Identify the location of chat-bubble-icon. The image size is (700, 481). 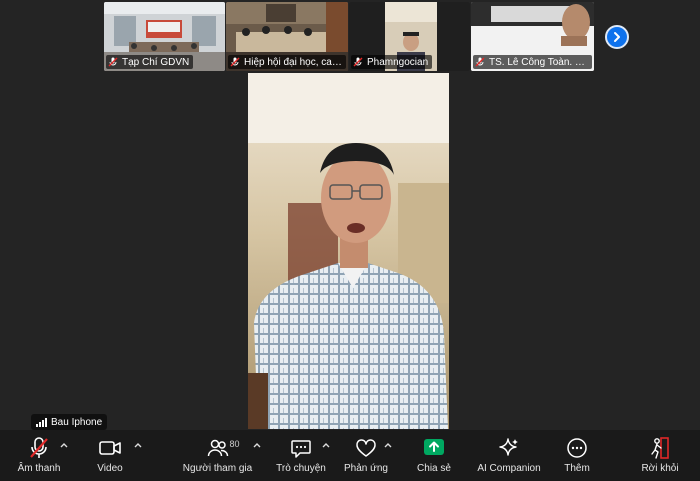
(301, 449).